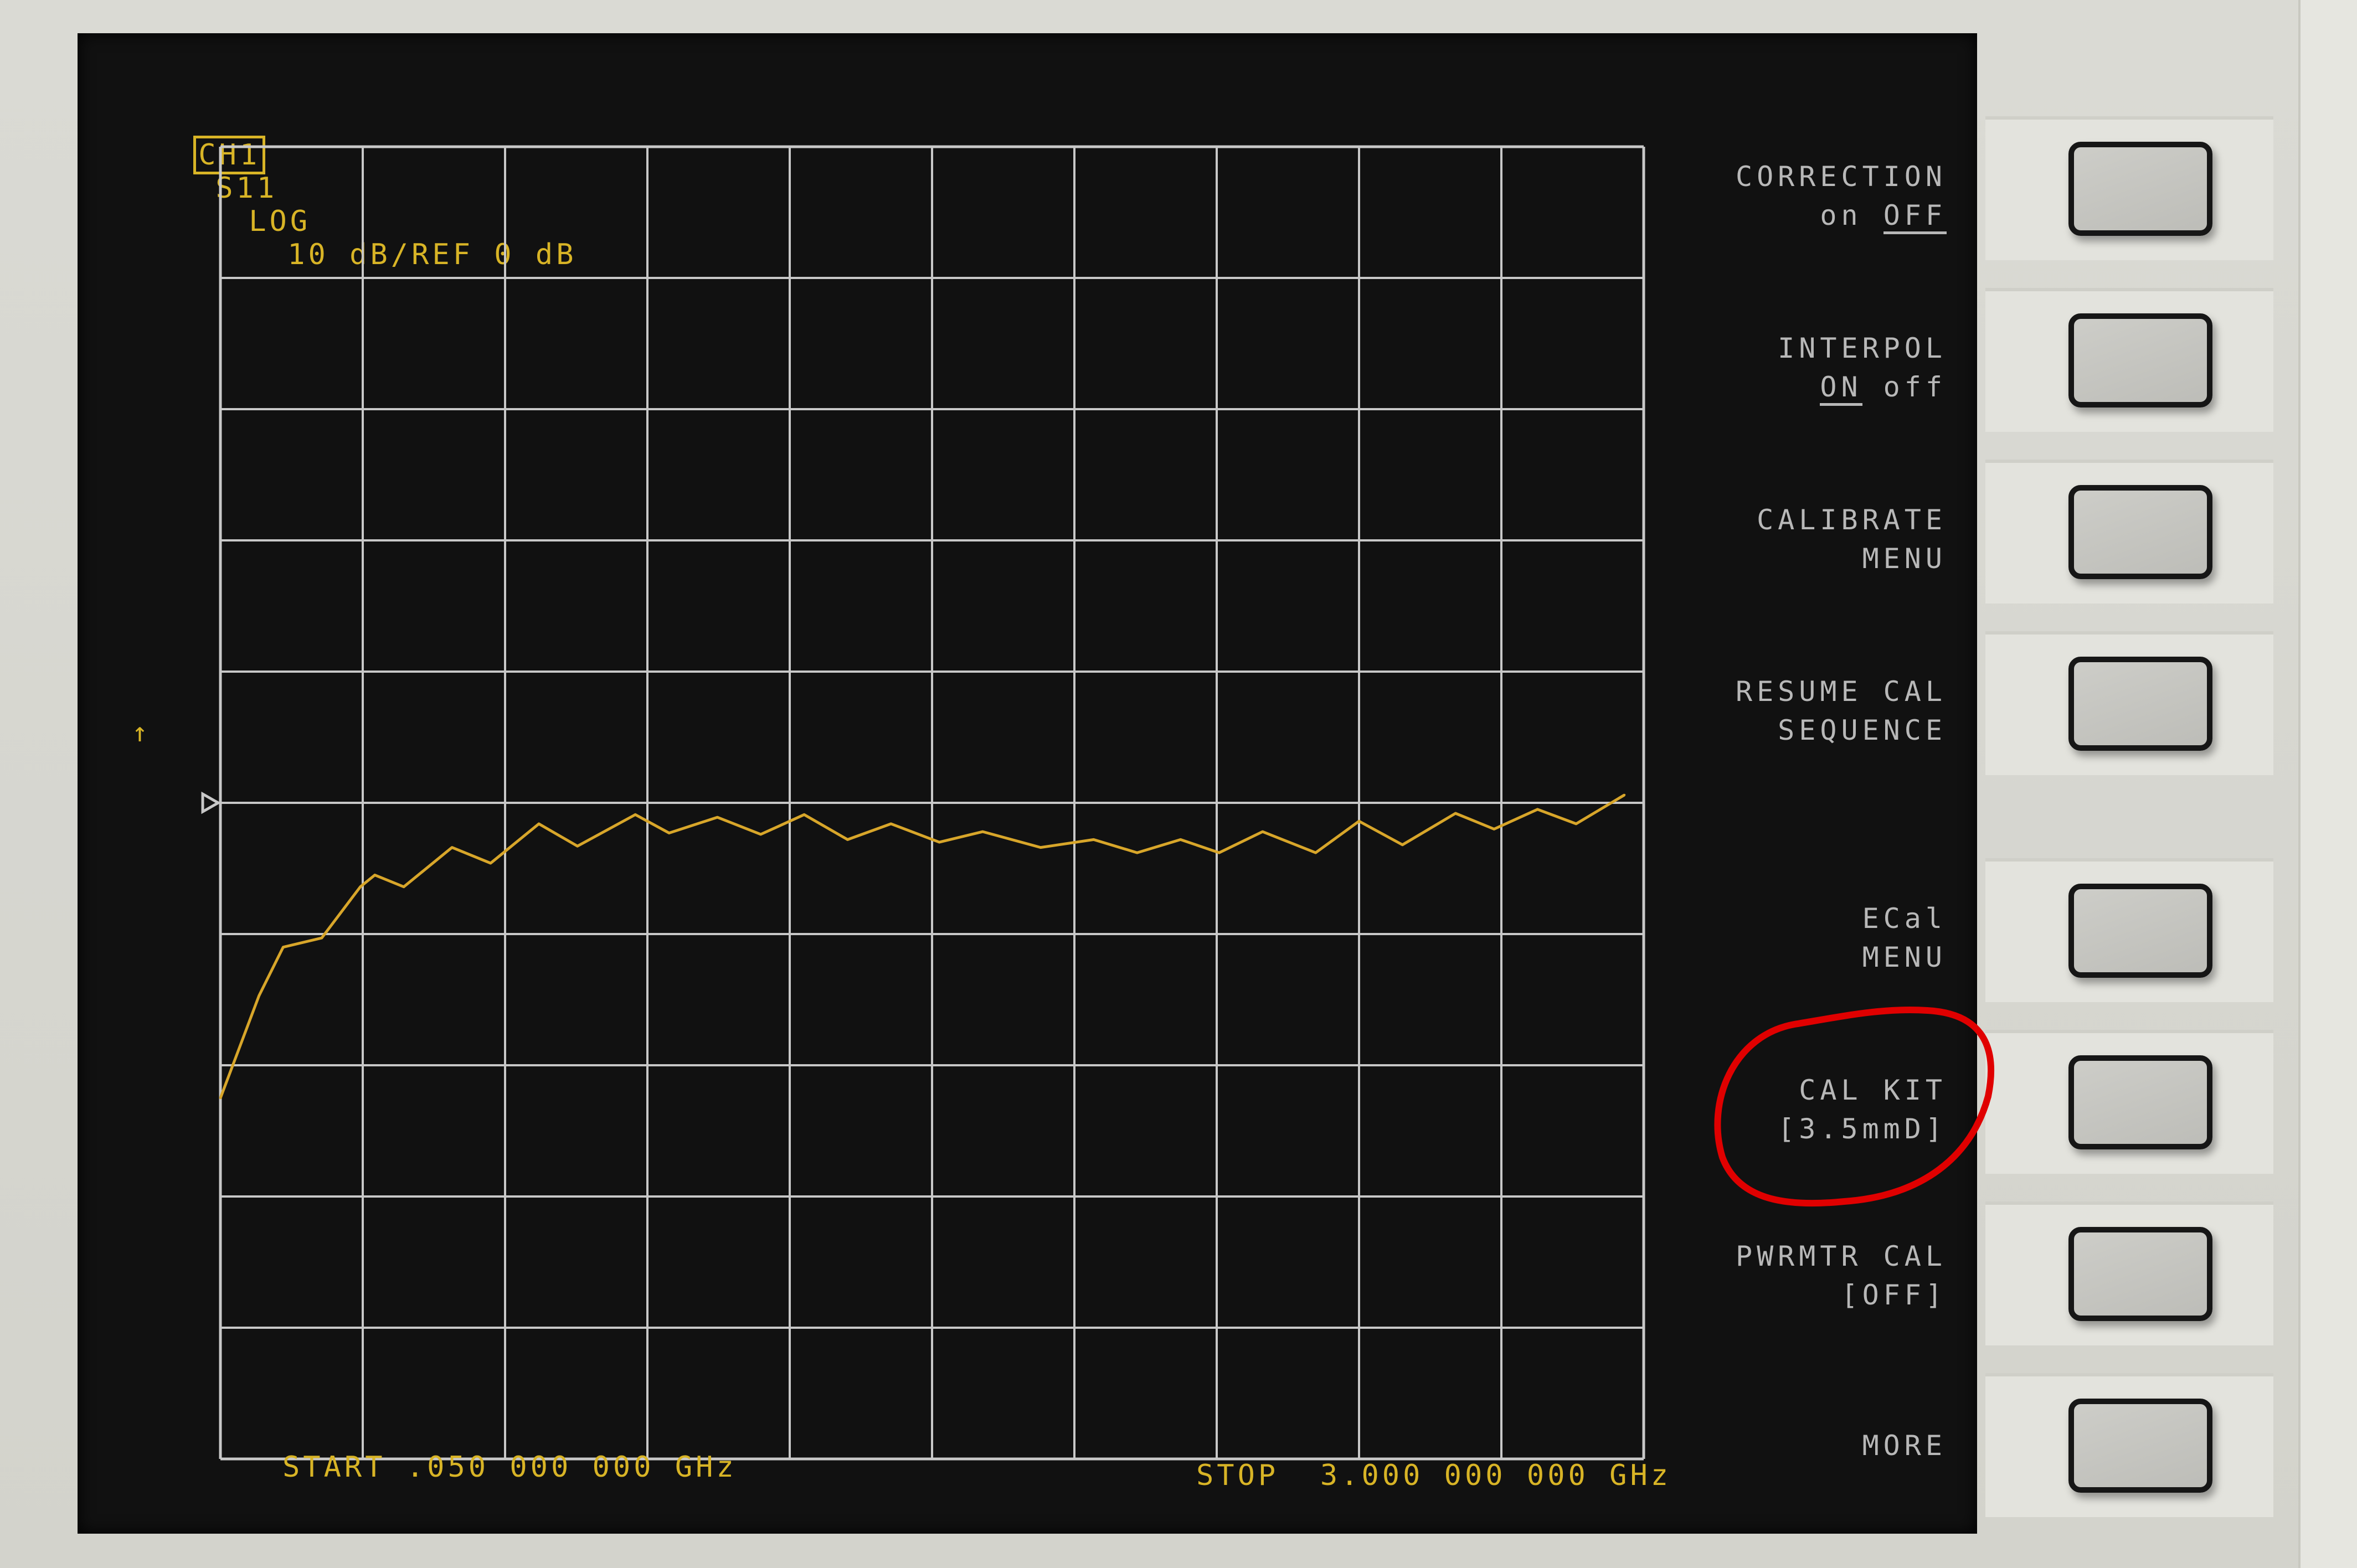 The height and width of the screenshot is (1568, 2357). Describe the element at coordinates (1841, 1256) in the screenshot. I see `softkey-label-line1: PWRMTR CAL` at that location.